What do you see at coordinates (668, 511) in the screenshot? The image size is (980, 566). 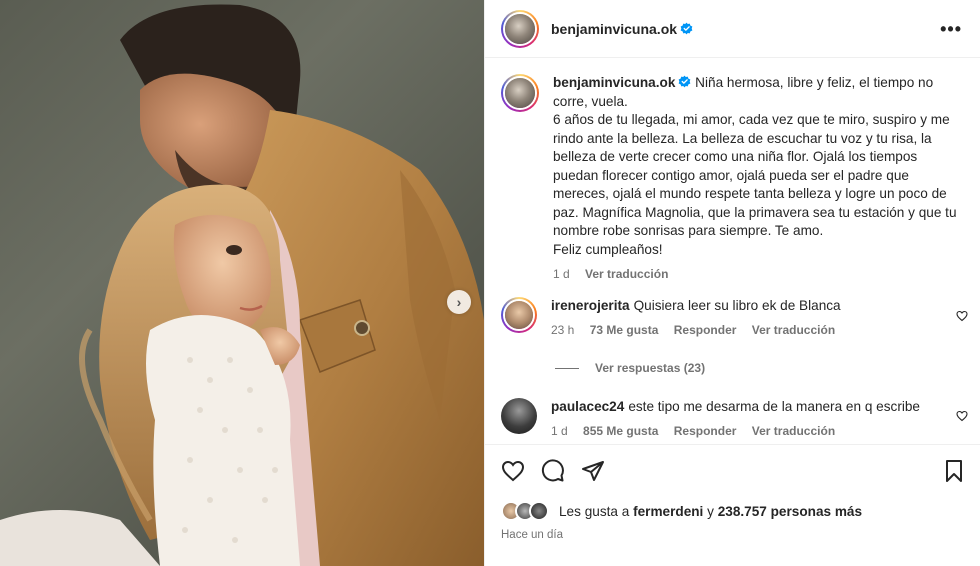 I see `liker-username: fermerdeni` at bounding box center [668, 511].